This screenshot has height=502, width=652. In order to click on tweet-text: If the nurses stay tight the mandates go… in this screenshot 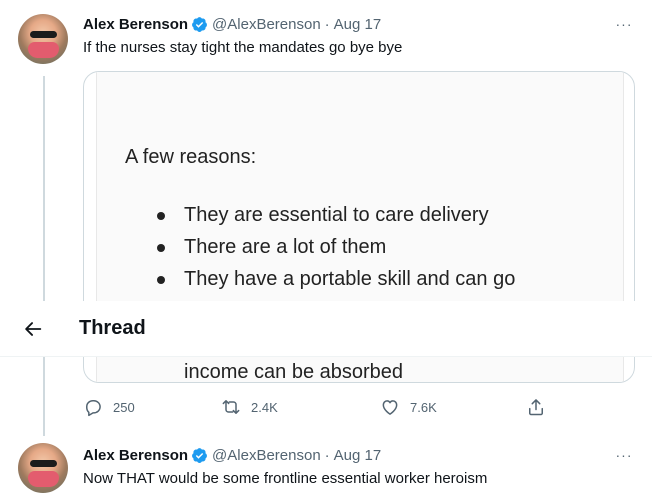, I will do `click(243, 47)`.